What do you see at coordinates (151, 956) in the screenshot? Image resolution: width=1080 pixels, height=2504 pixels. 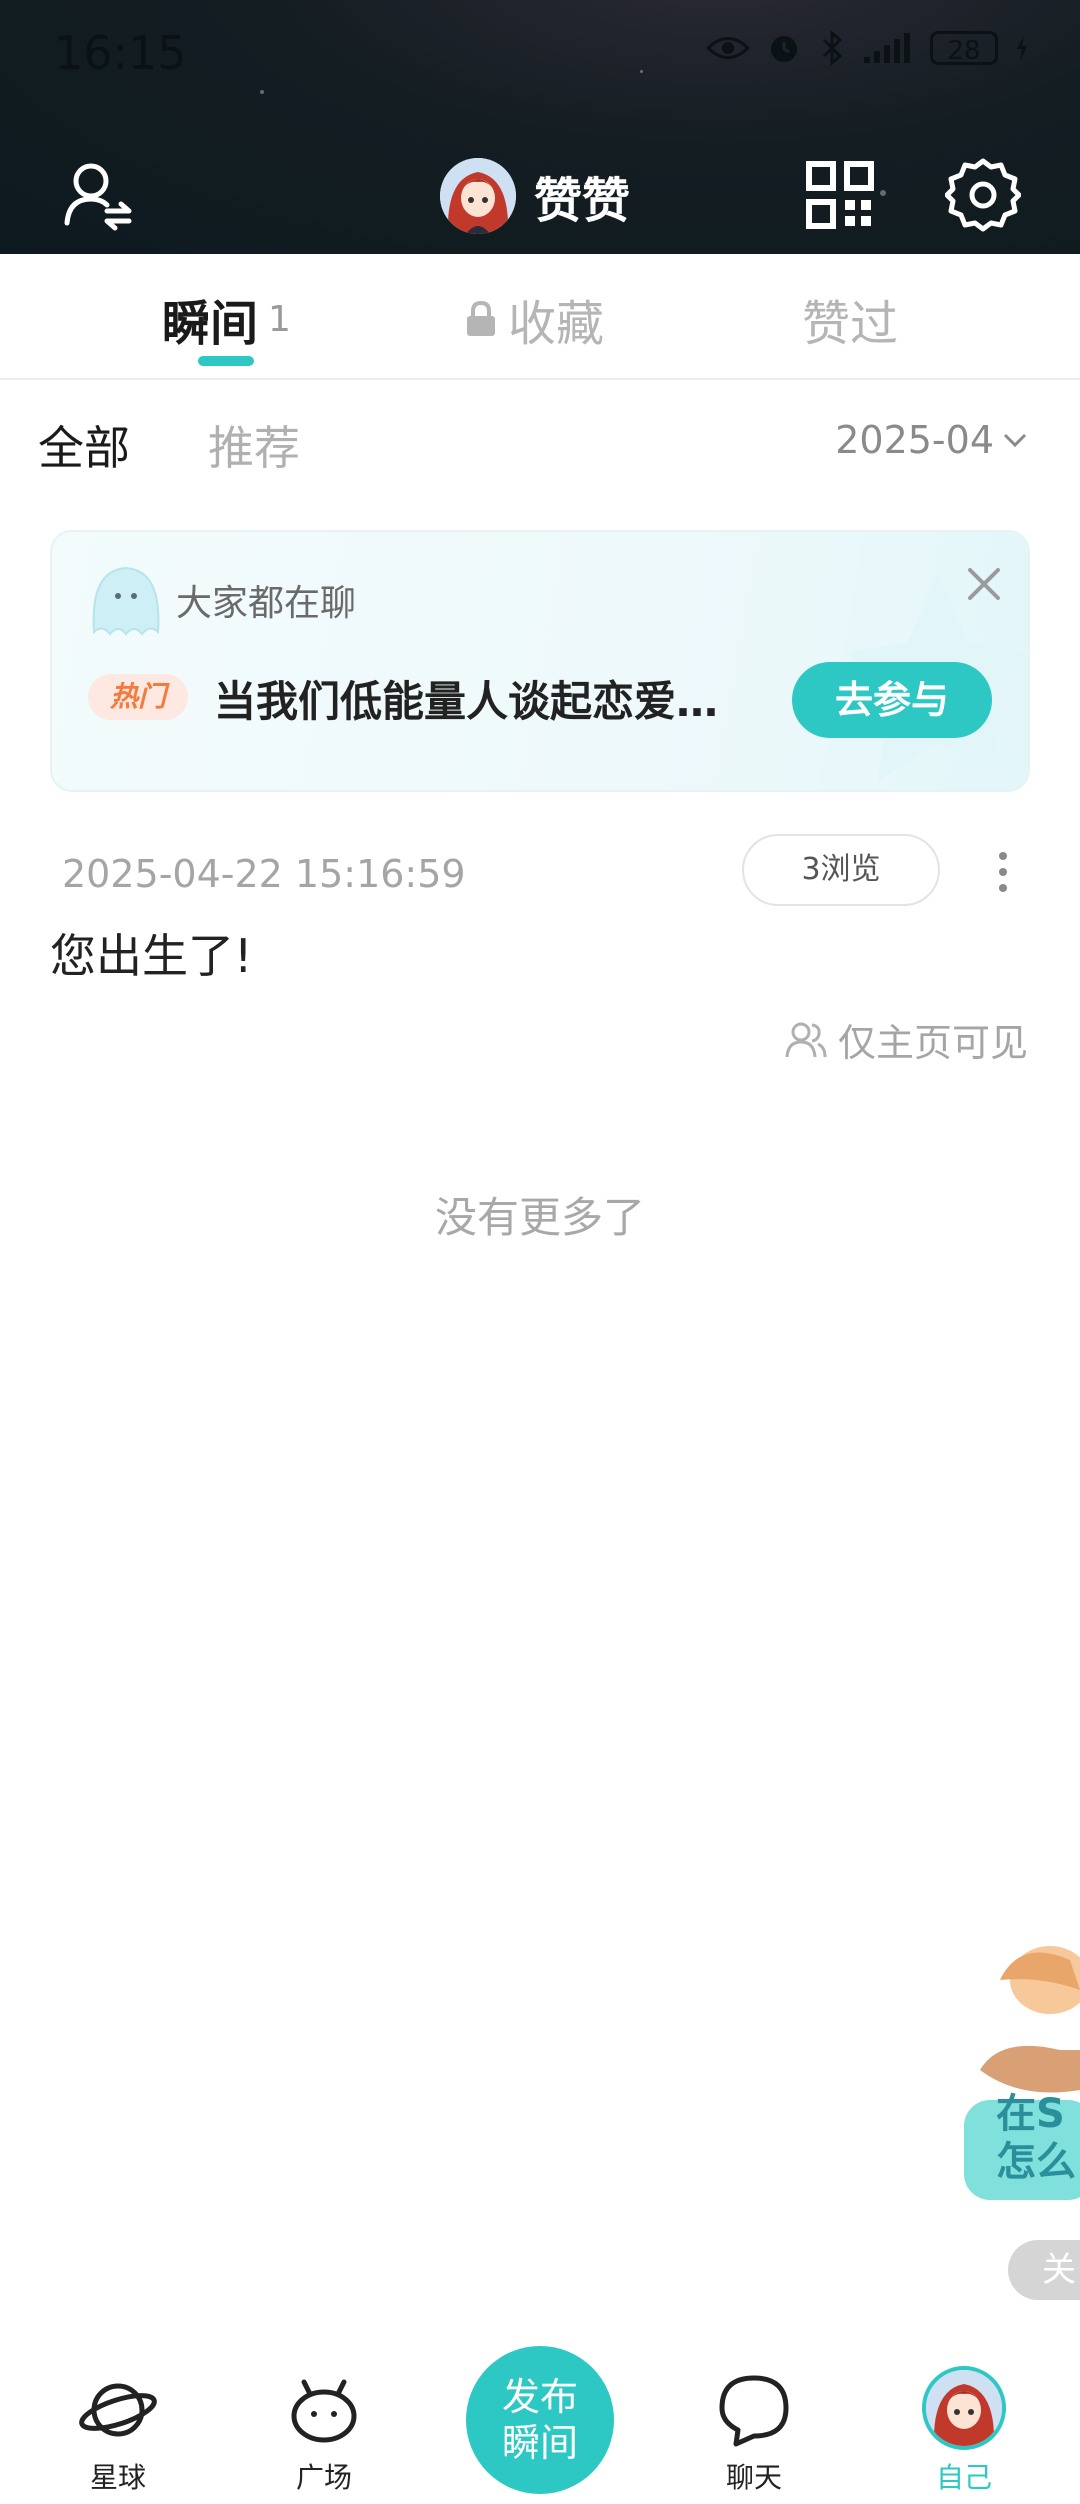 I see `post-text: 您出生了!` at bounding box center [151, 956].